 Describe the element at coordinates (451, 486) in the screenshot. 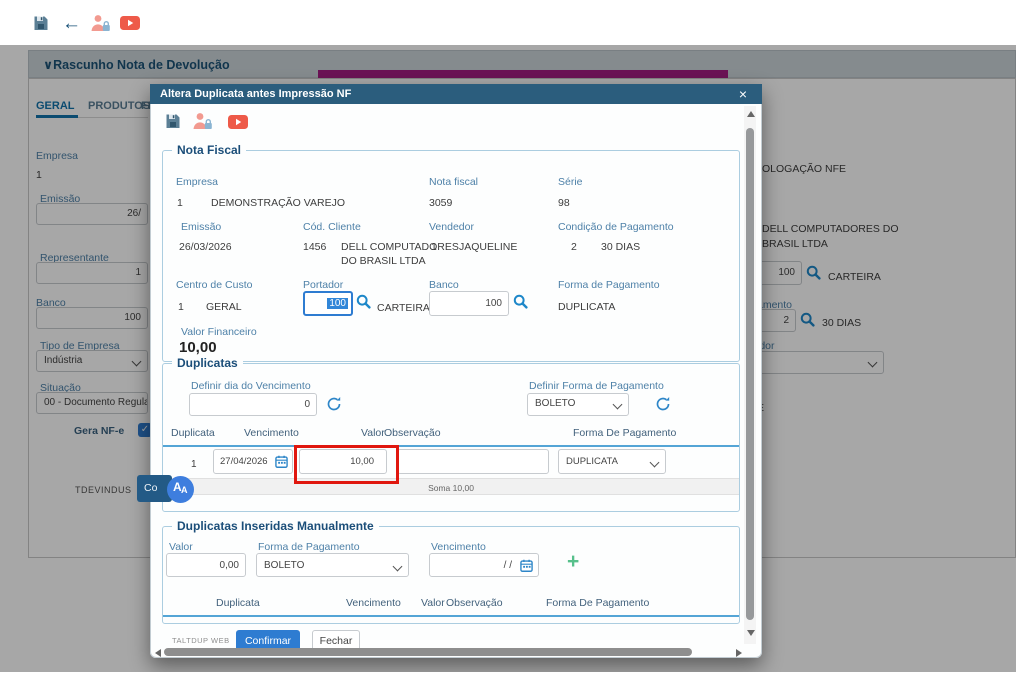

I see `soma-row: Soma 10,00` at that location.